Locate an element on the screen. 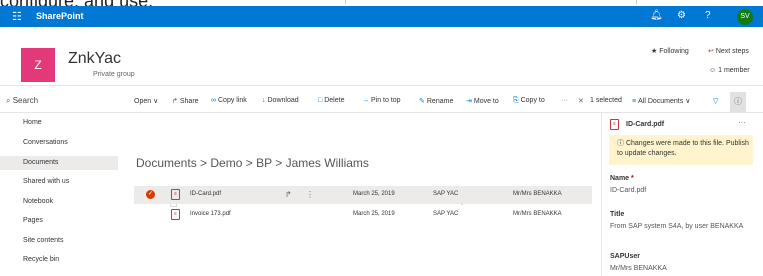  field-value-sapuser: Mr/Mrs BENAKKA is located at coordinates (638, 268).